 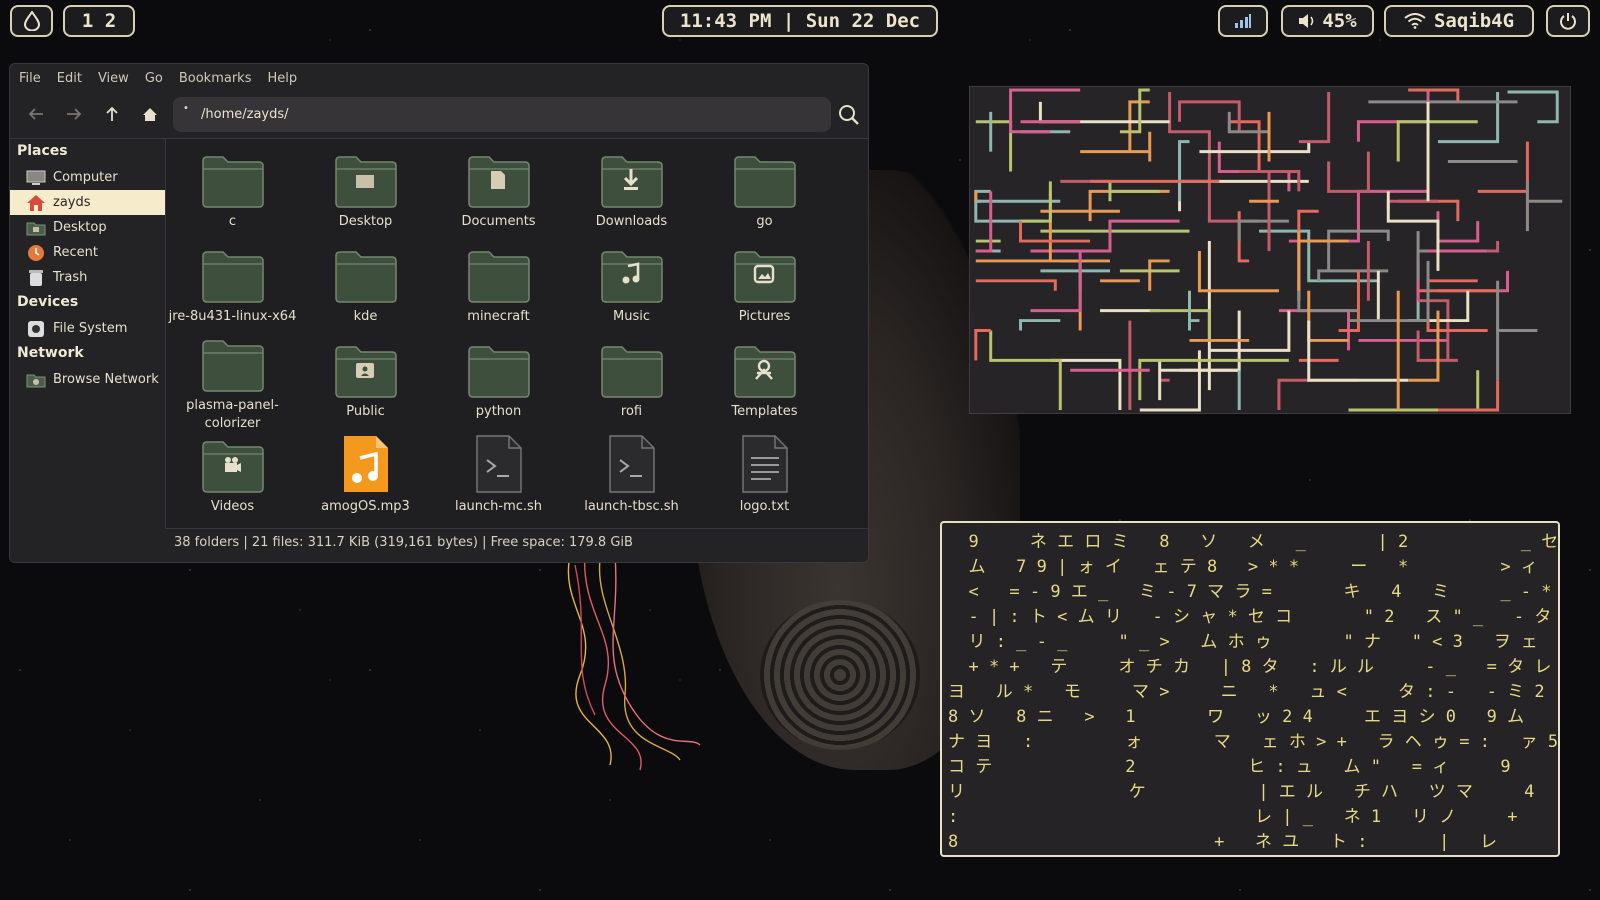 What do you see at coordinates (87, 379) in the screenshot?
I see `sidebar-item-browse-network: Browse Network` at bounding box center [87, 379].